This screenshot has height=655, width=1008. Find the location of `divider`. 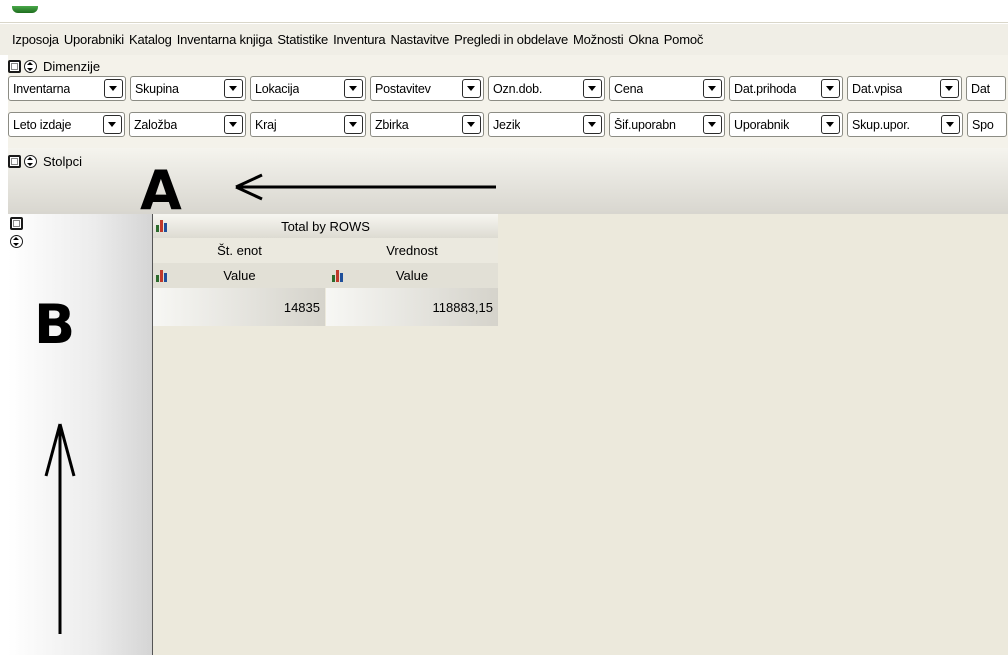

divider is located at coordinates (504, 22).